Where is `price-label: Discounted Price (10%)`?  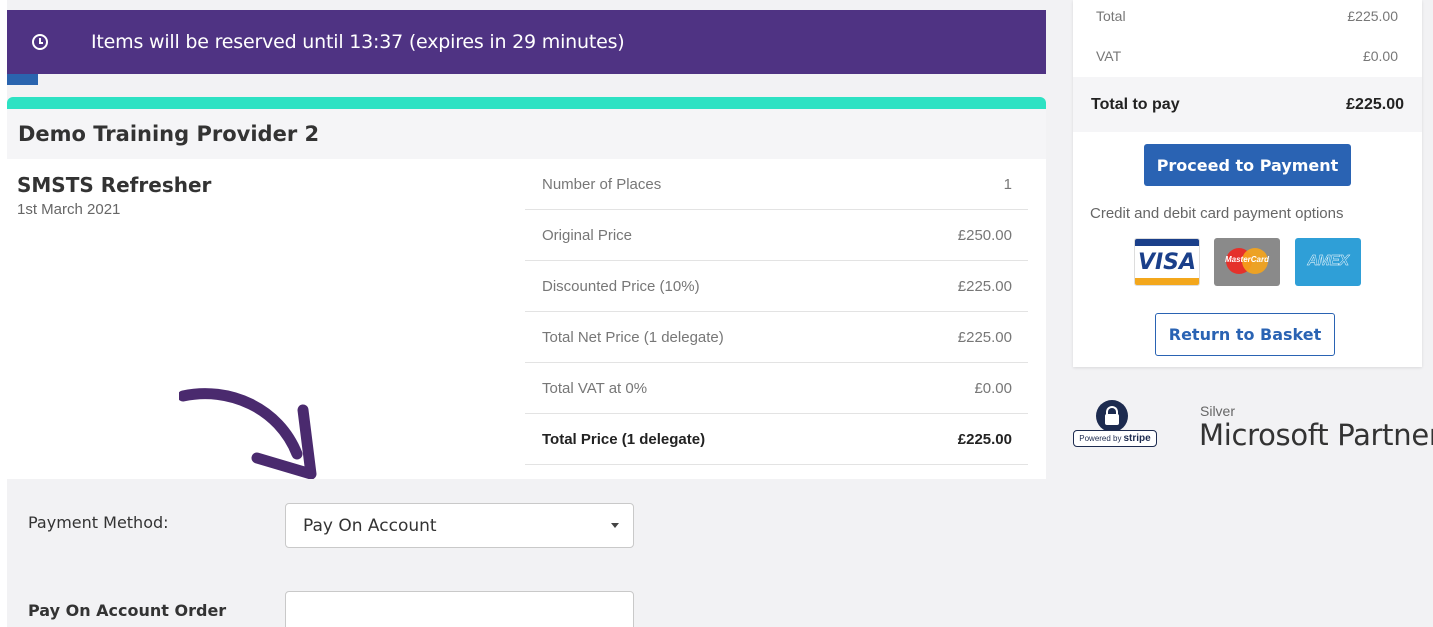
price-label: Discounted Price (10%) is located at coordinates (621, 286).